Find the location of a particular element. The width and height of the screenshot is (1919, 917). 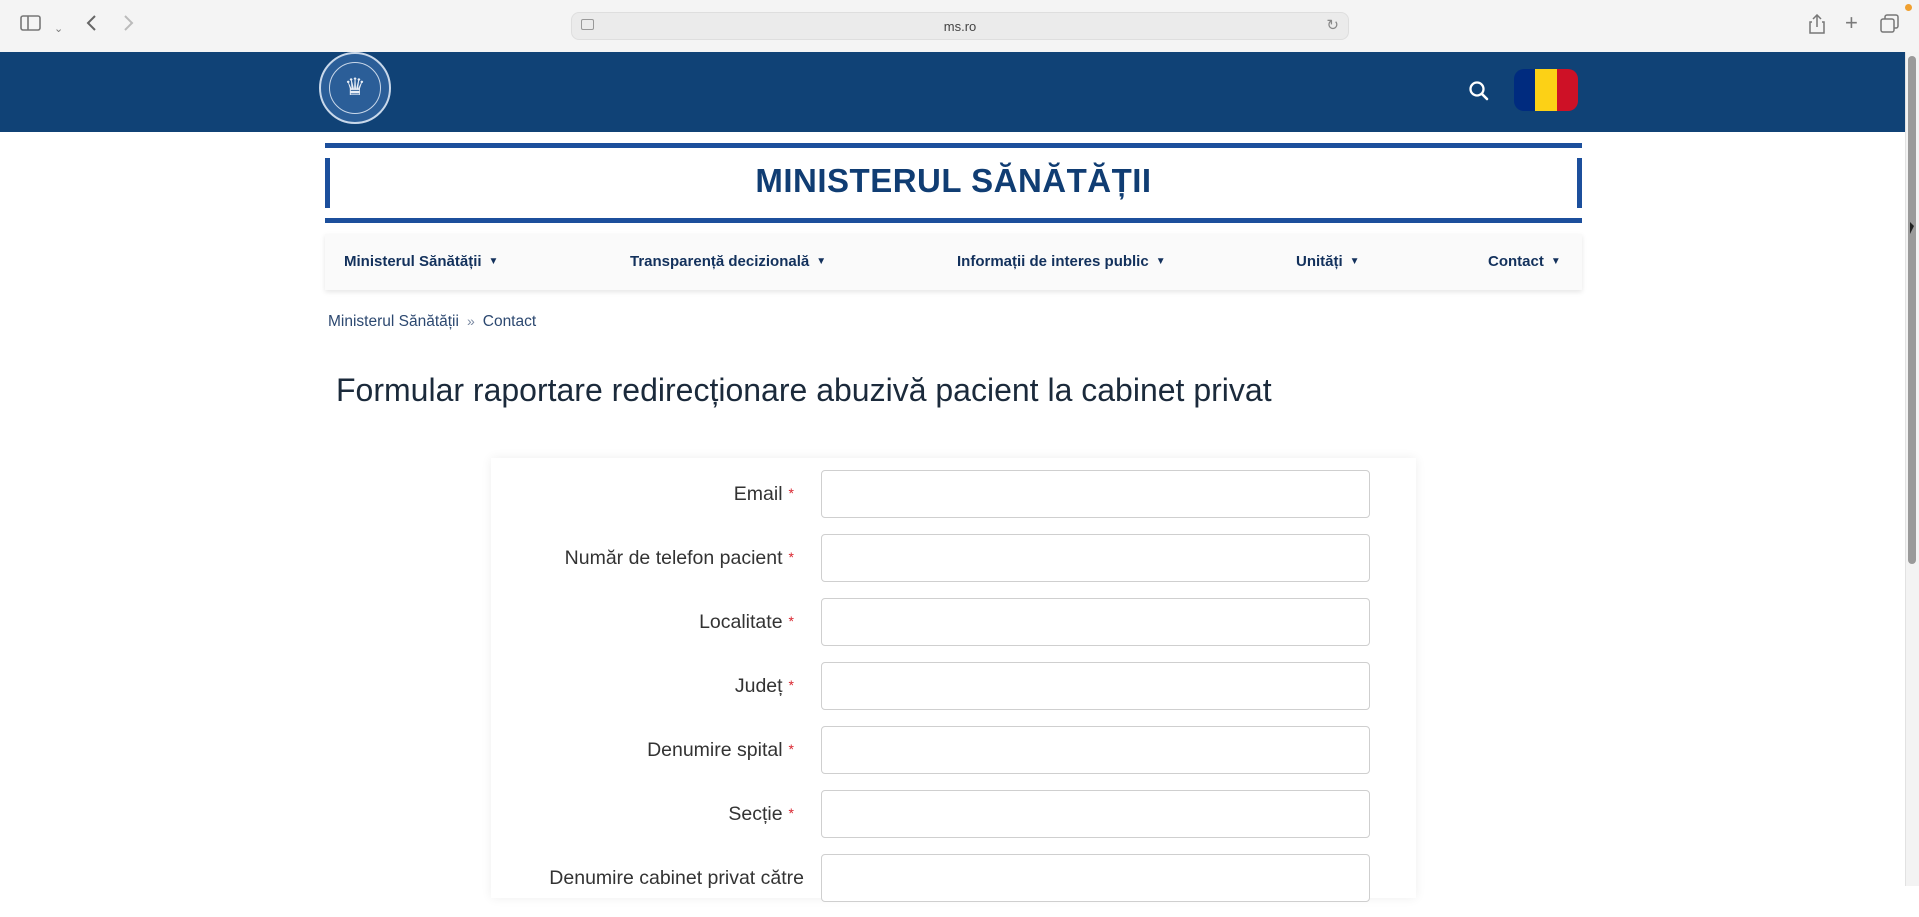

nav-item-label: Ministerul Sănătății is located at coordinates (413, 261).